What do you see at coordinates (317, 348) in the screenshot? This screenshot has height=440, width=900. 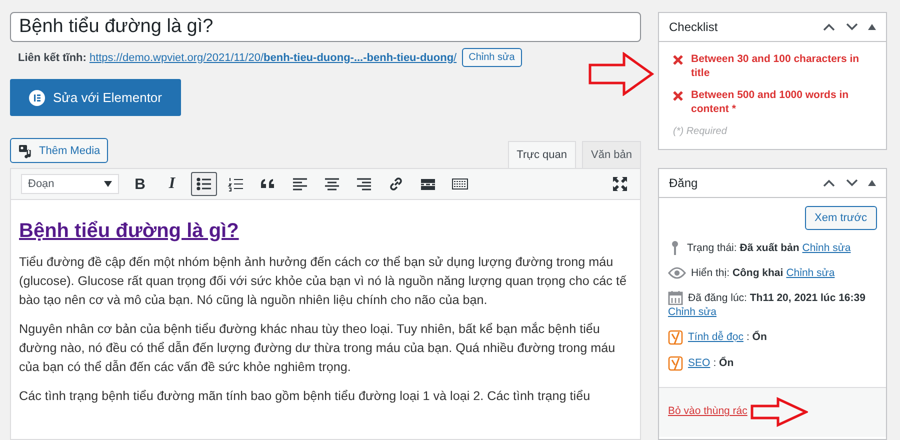 I see `content-paragraph: Nguyên nhân cơ bản của bệnh tiểu đường khác nhau tùy theo loại. Tuy nhiên, bất kể bạn mắc bệnh tiểu đường nào, nó đều có thể dẫn đến lượng đường dư thừa trong máu của bạn. Quá nhiều đường trong máu của bạn có thể dẫn đến các vấn đề sức khỏe nghiêm trọng.` at bounding box center [317, 348].